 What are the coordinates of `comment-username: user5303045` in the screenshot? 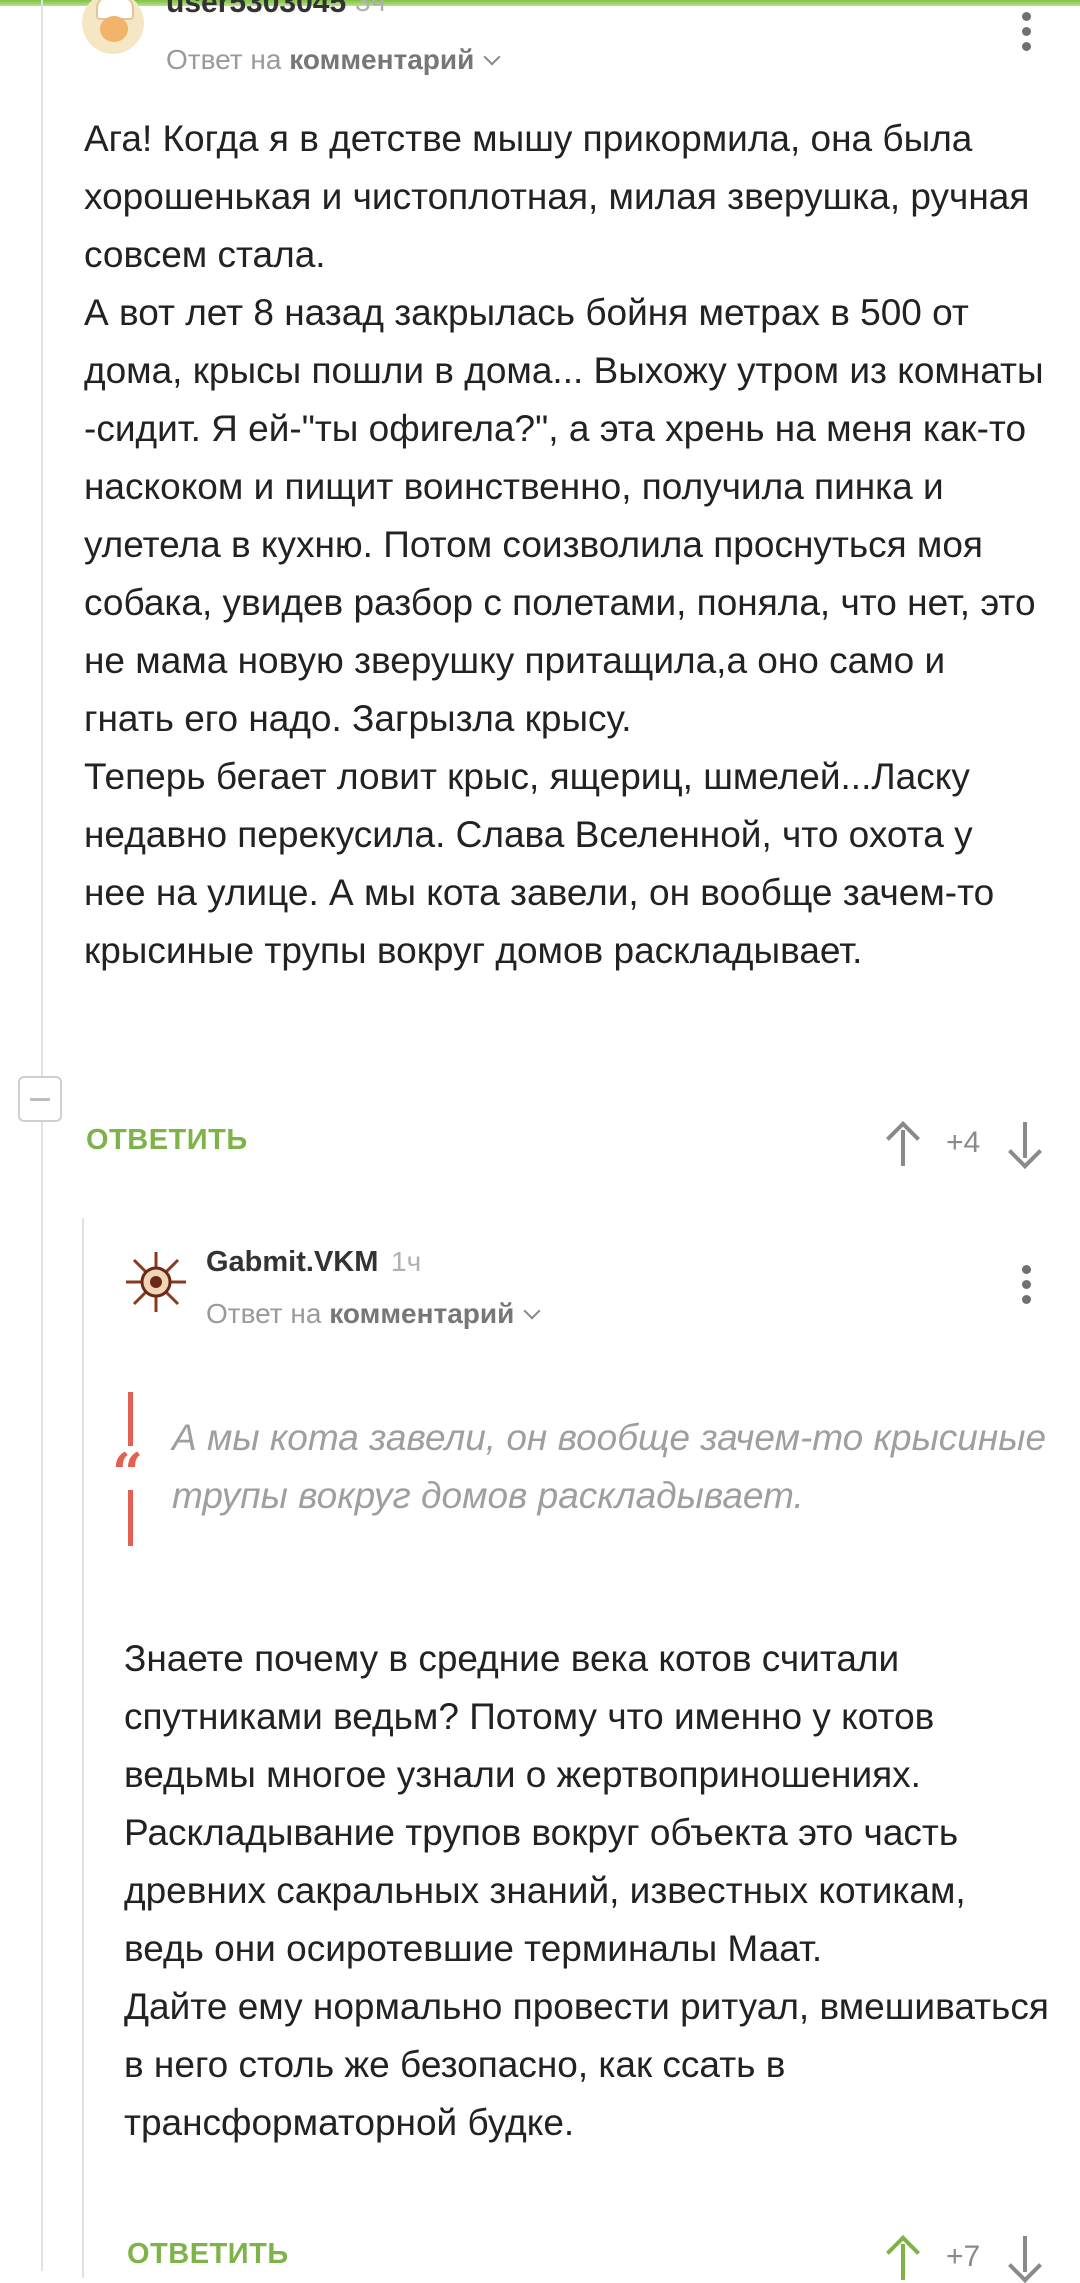 It's located at (256, 10).